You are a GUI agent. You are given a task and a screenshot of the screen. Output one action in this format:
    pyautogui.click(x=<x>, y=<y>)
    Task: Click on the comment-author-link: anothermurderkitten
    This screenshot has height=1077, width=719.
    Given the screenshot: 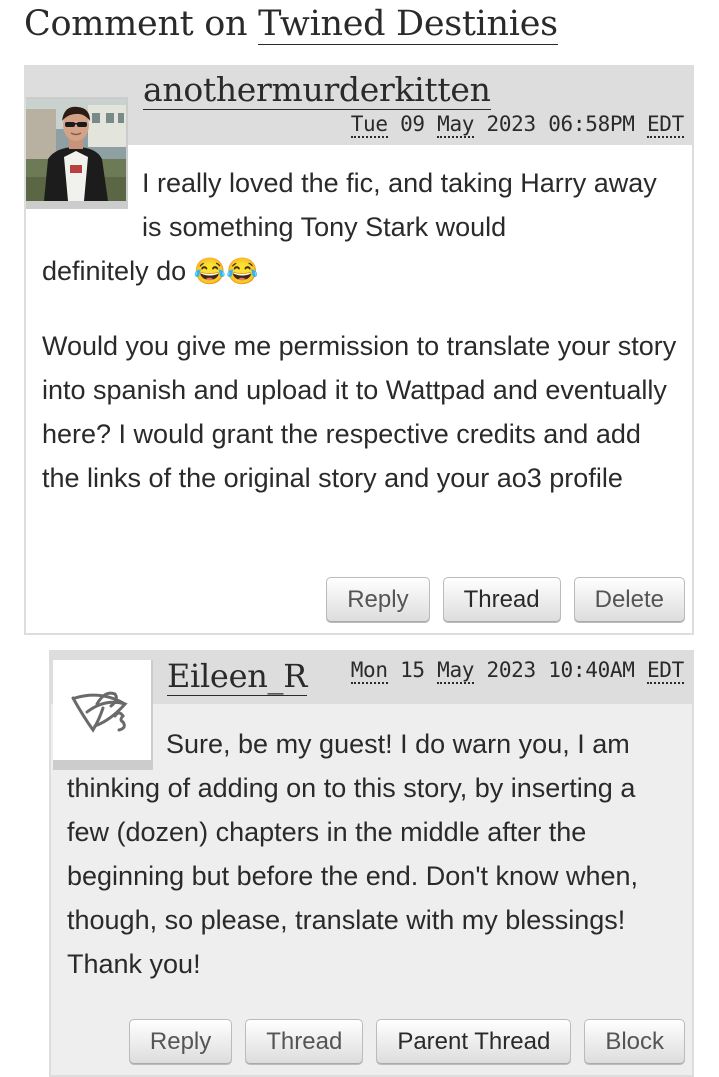 What is the action you would take?
    pyautogui.click(x=317, y=90)
    